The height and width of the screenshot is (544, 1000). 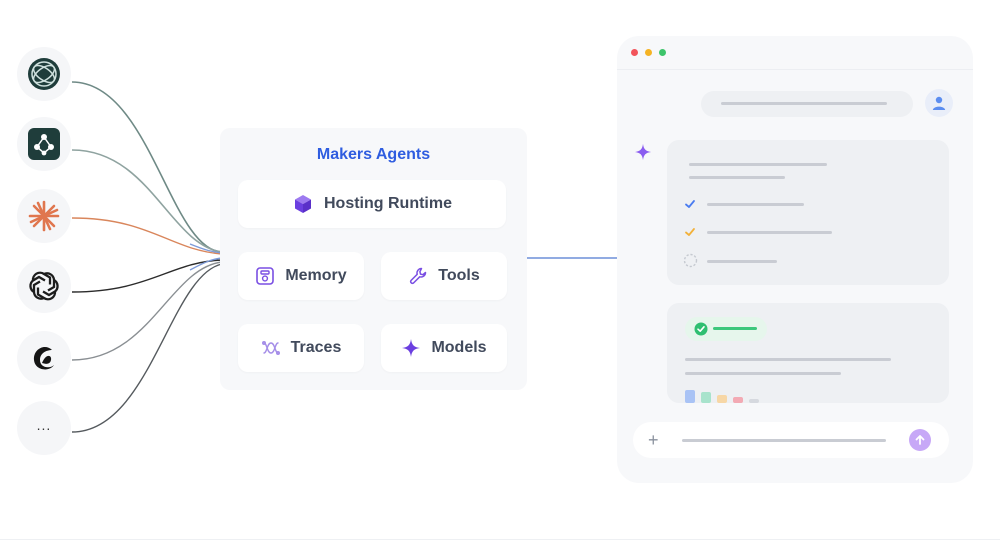 I want to click on assistant-result-card, so click(x=808, y=353).